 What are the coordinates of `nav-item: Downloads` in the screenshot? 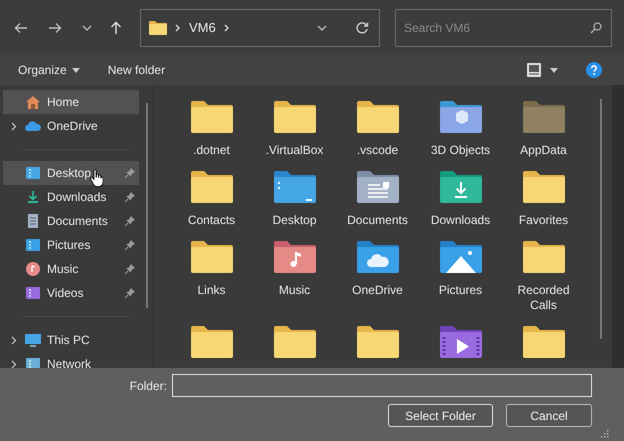 It's located at (71, 197).